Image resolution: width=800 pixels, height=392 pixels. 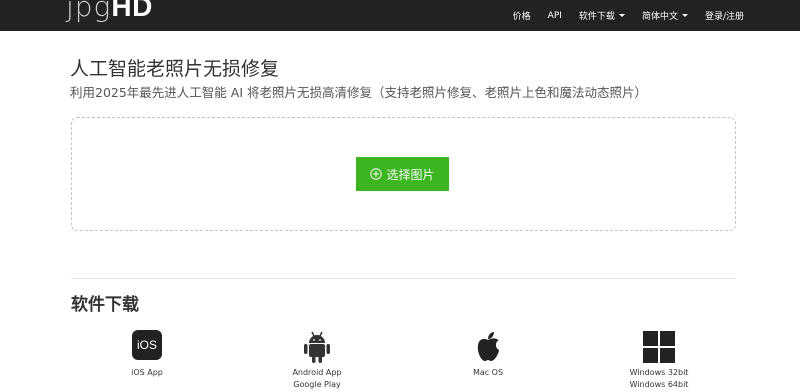 I want to click on nav-label: 简体中文, so click(x=659, y=17).